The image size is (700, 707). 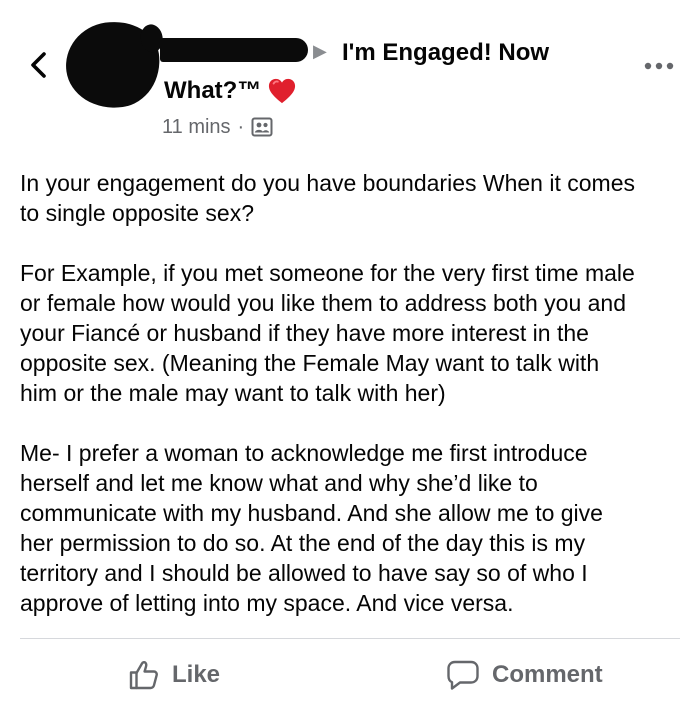 I want to click on comment-bubble-icon, so click(x=463, y=675).